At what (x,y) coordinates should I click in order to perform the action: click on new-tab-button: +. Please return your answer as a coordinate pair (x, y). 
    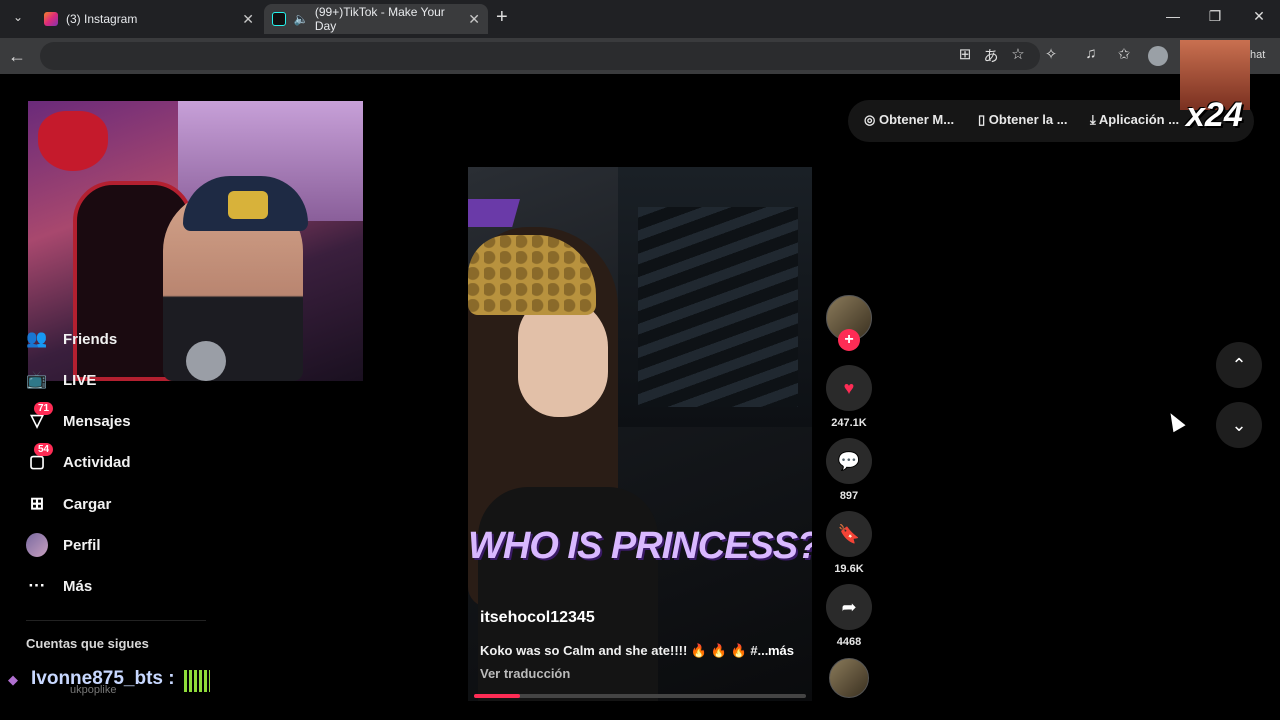
    Looking at the image, I should click on (502, 17).